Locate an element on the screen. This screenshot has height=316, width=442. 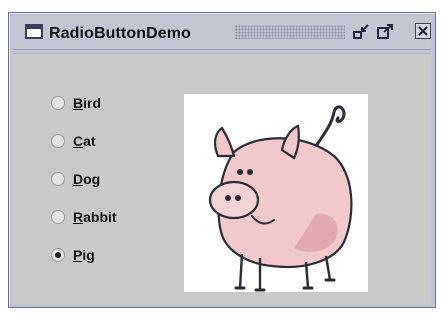
minimize-button is located at coordinates (361, 32).